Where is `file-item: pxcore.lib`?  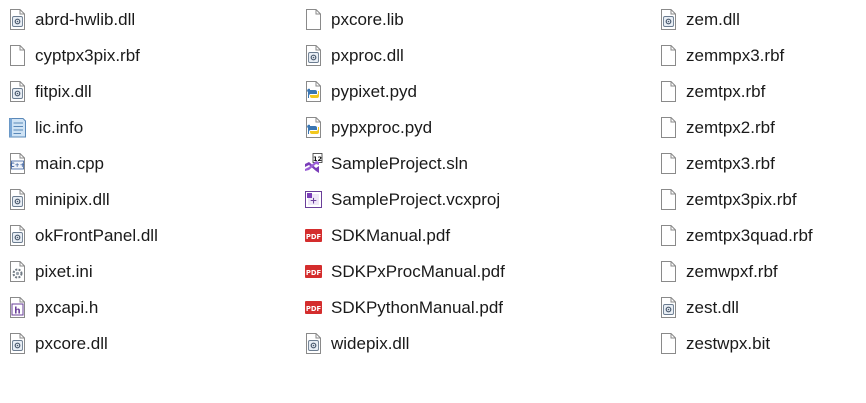 file-item: pxcore.lib is located at coordinates (404, 19).